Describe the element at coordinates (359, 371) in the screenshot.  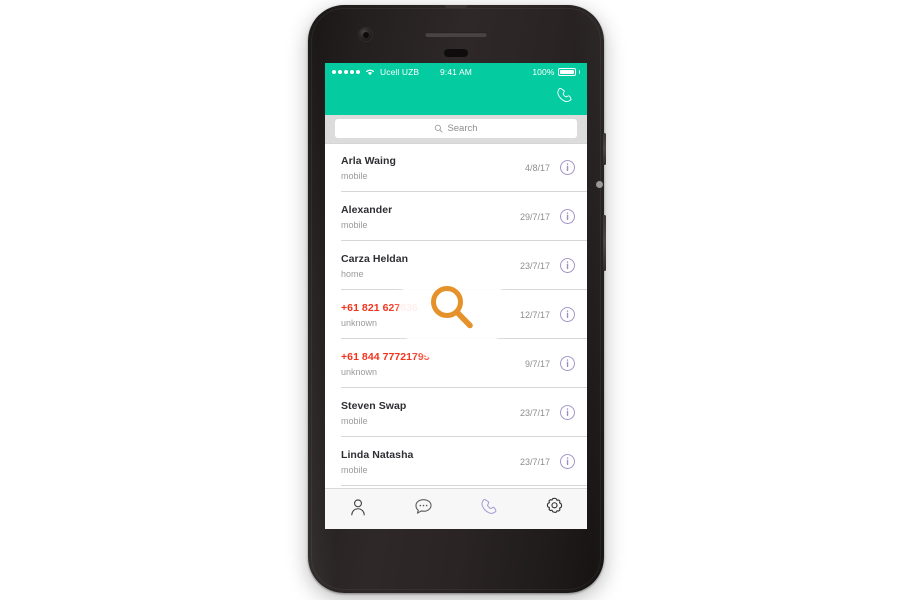
I see `contact-number-type: unknown` at that location.